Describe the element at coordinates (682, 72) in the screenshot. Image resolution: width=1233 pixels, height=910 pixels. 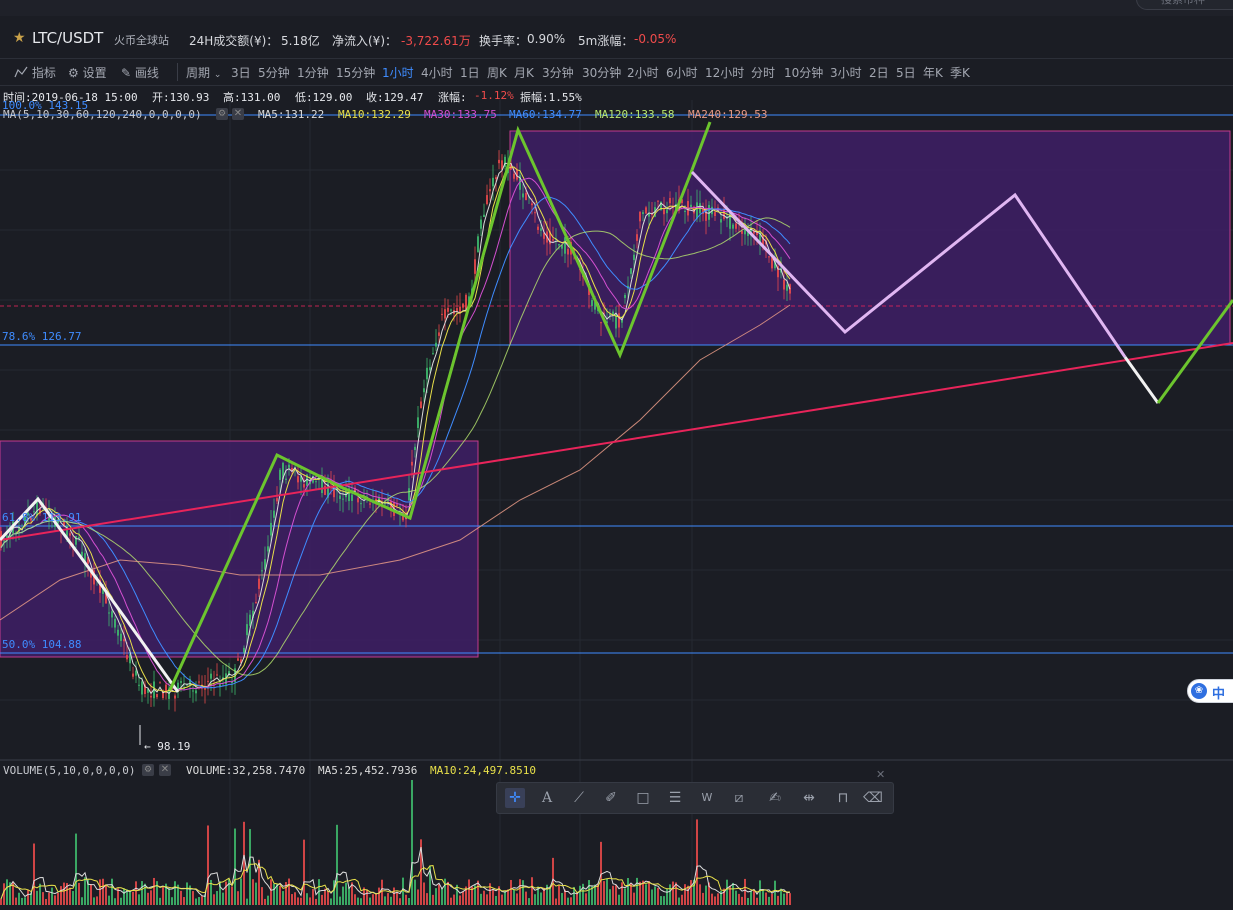
I see `period-tab: 6小时` at that location.